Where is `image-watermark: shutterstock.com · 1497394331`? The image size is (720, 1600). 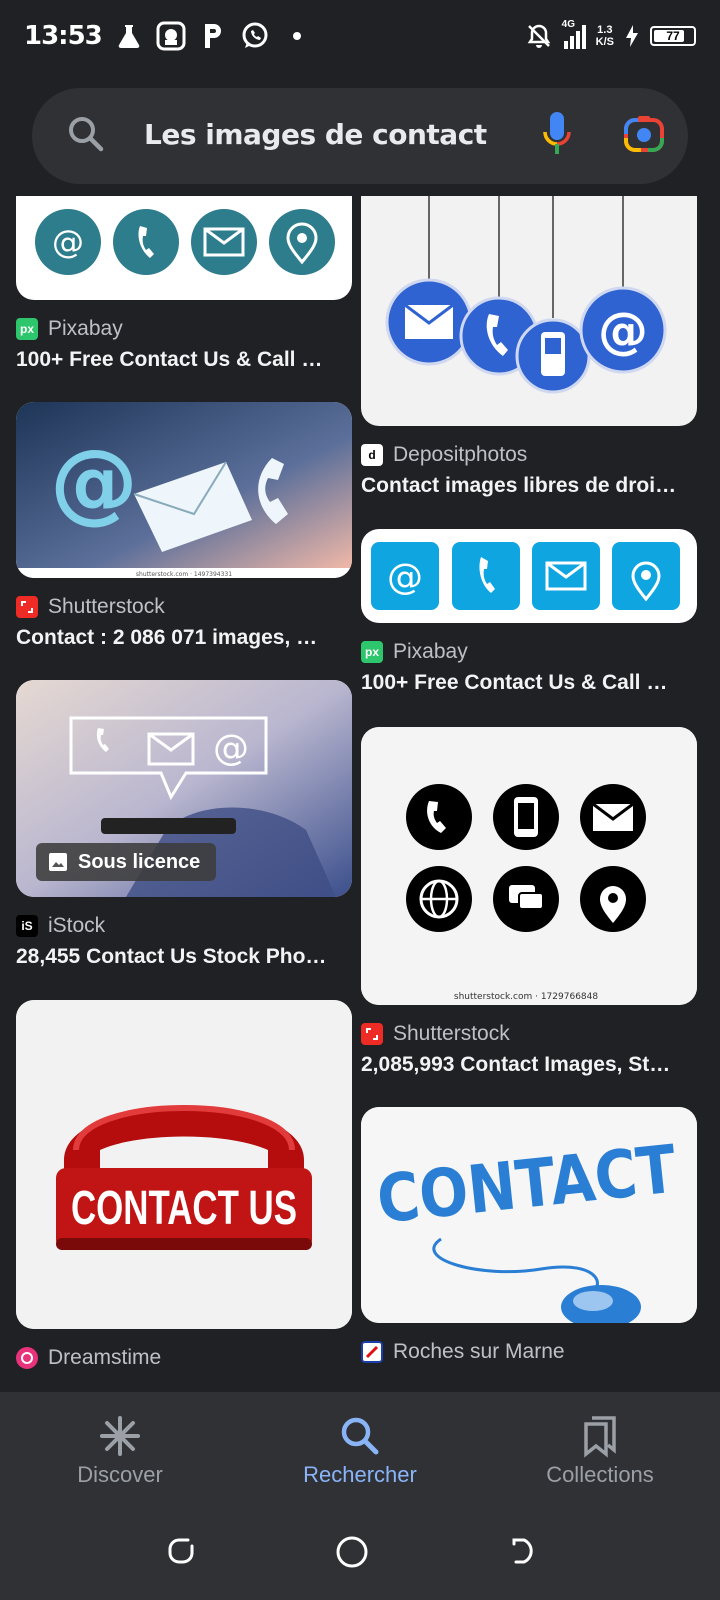
image-watermark: shutterstock.com · 1497394331 is located at coordinates (184, 574).